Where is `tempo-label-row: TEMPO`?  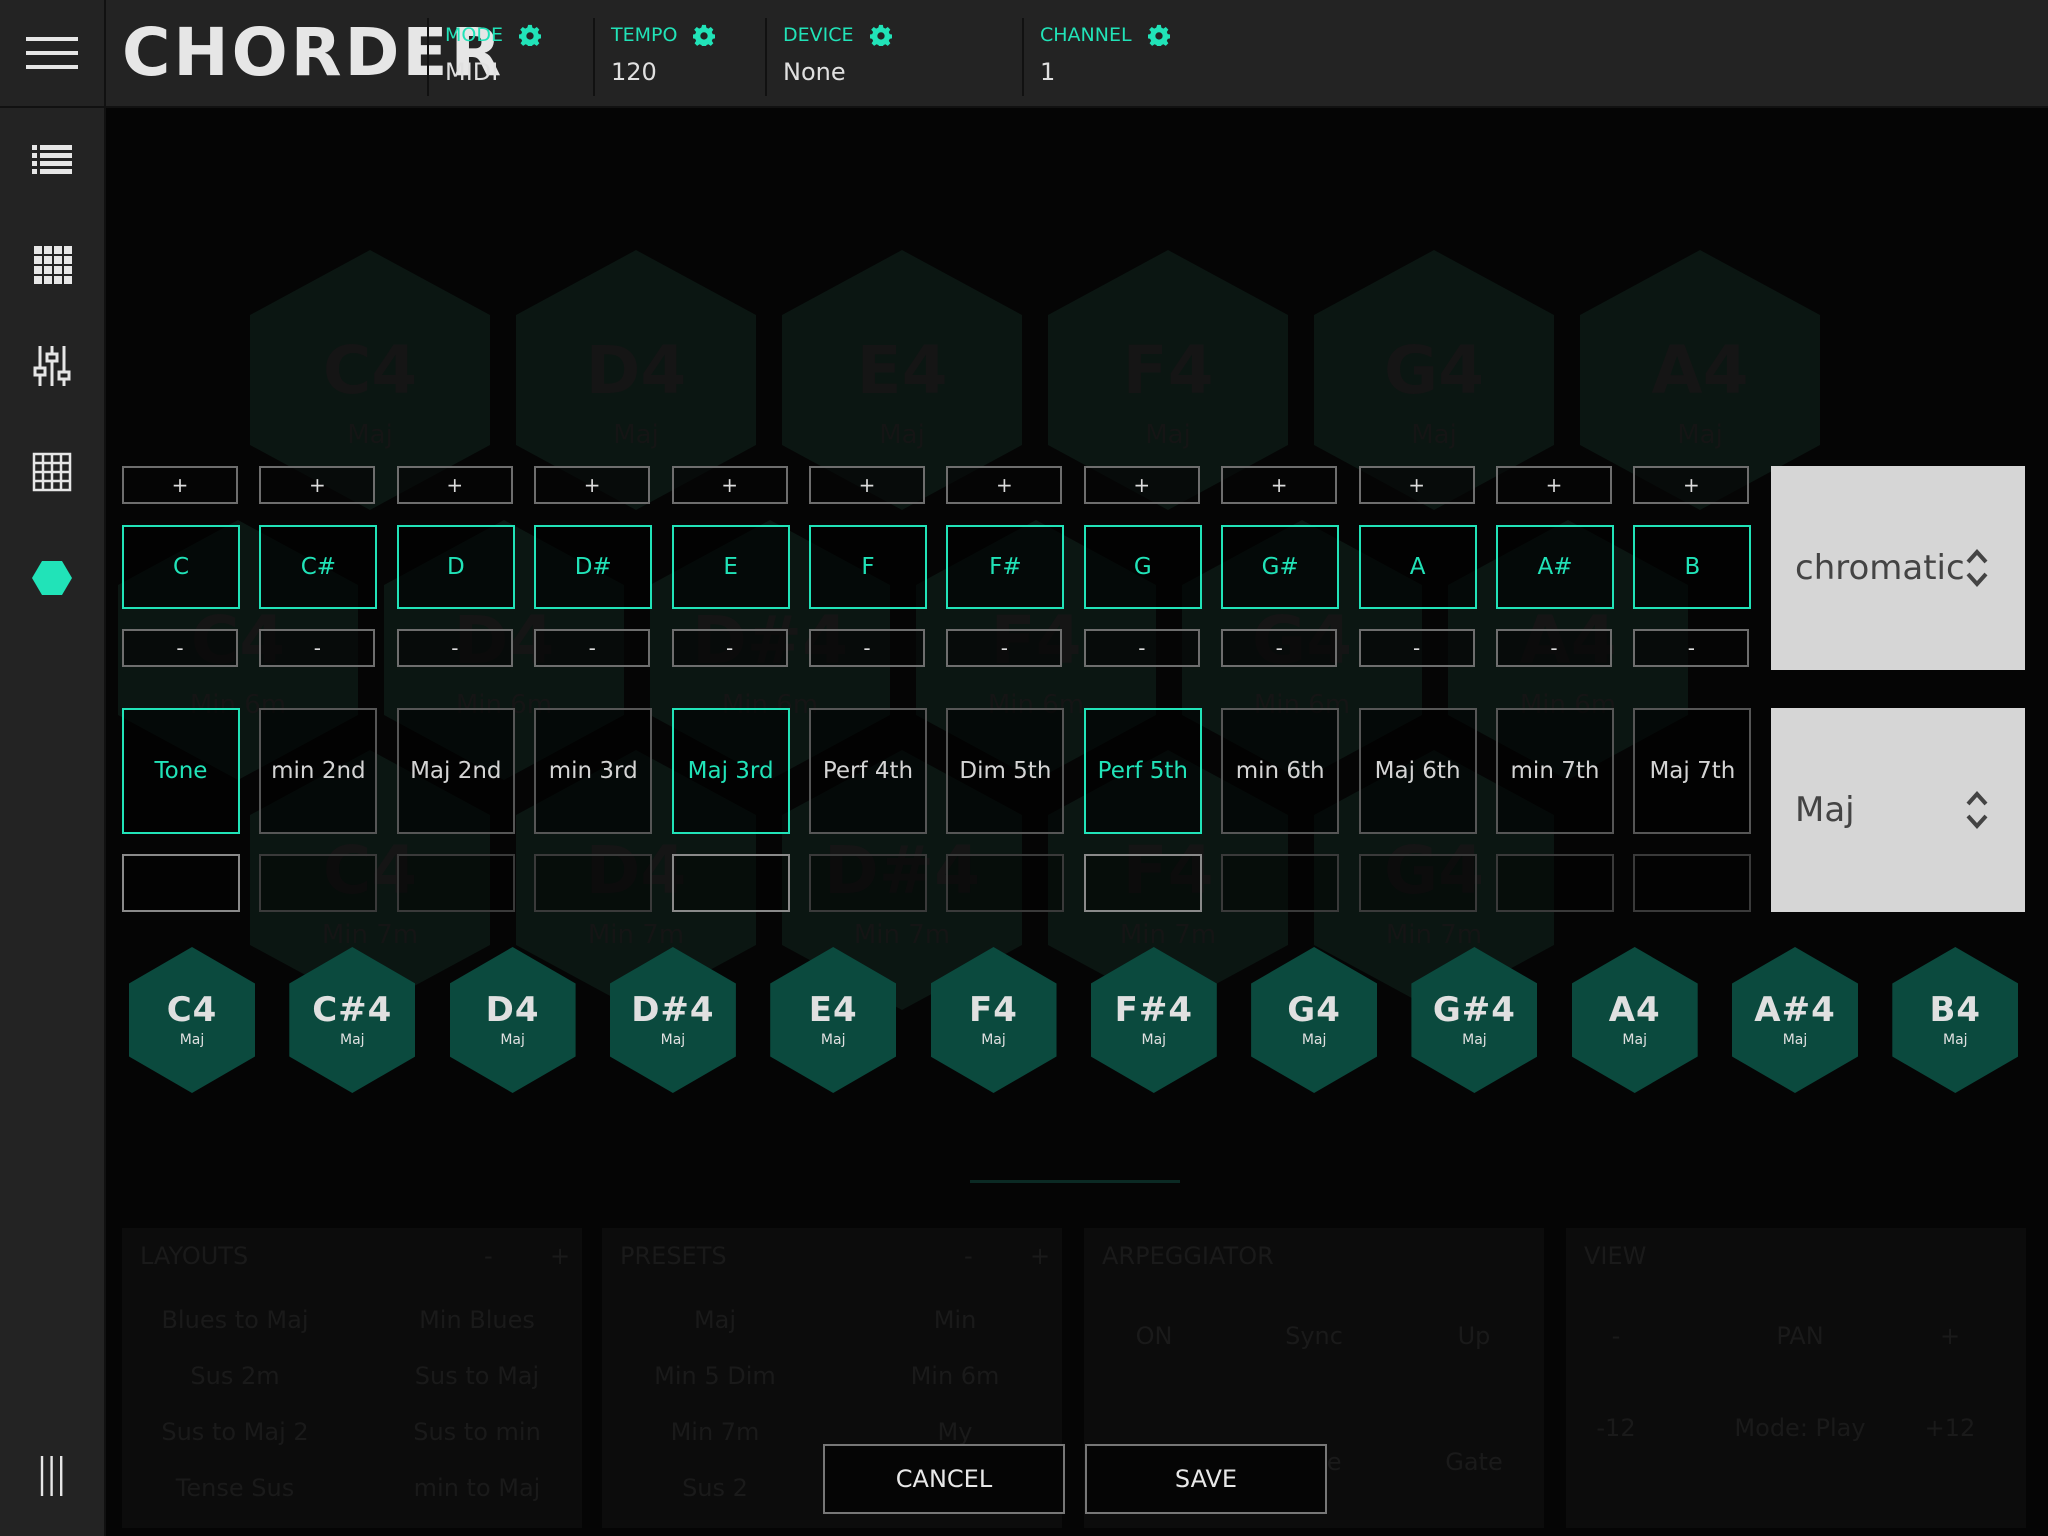 tempo-label-row: TEMPO is located at coordinates (686, 35).